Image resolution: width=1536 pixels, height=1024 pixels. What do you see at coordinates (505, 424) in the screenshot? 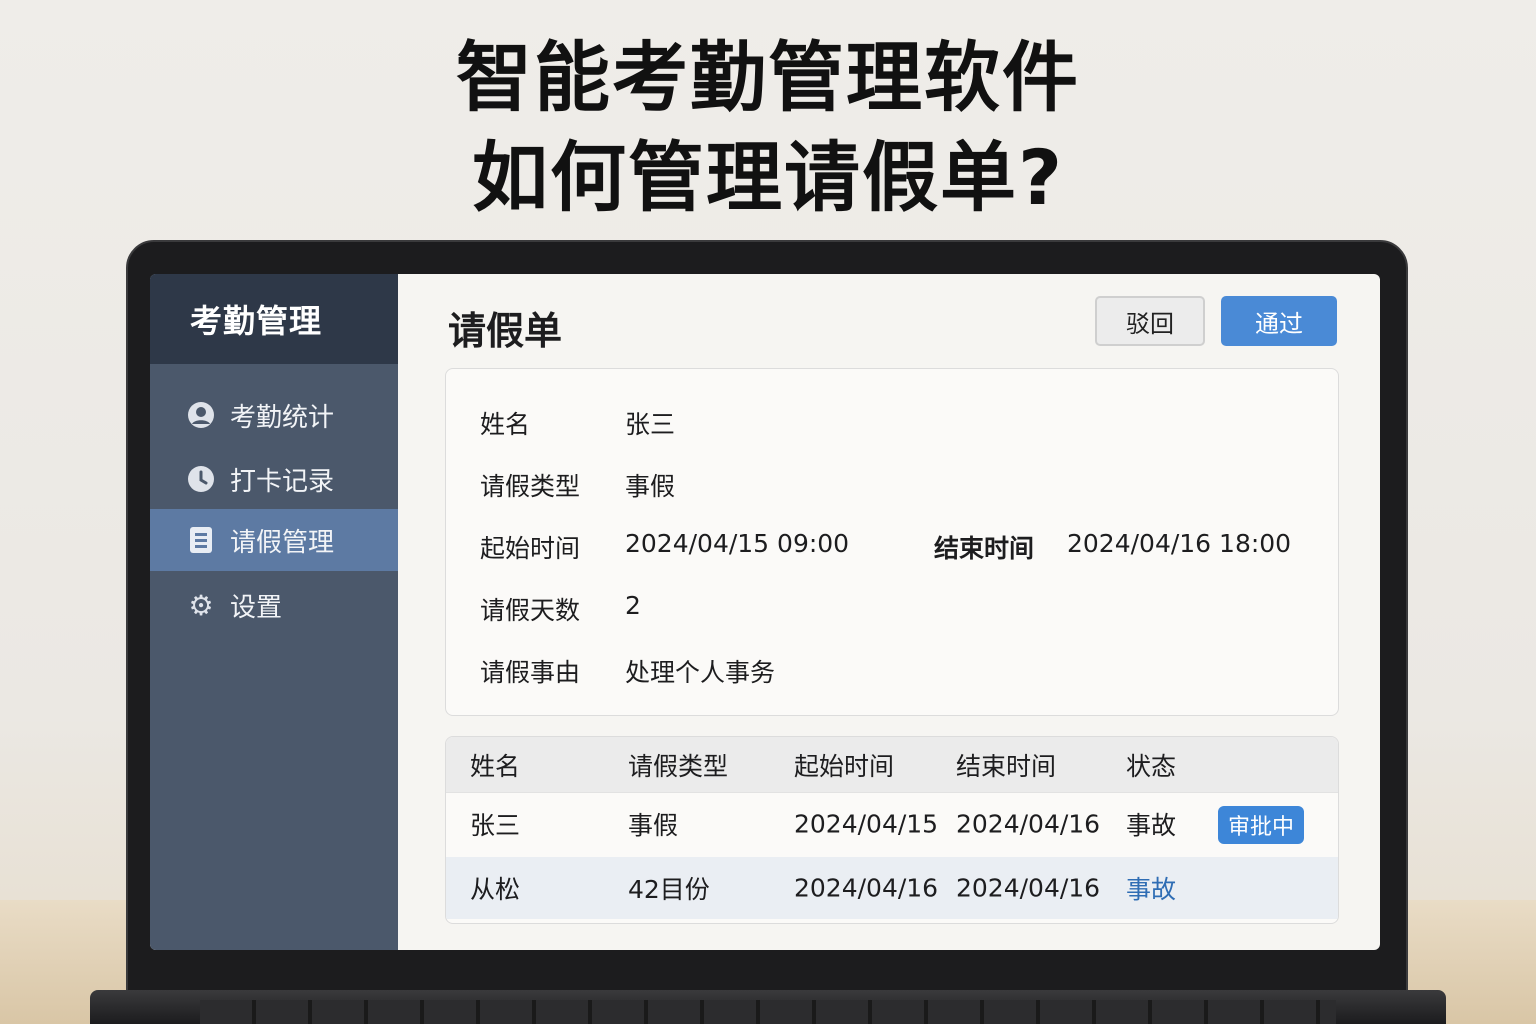
I see `field-label: 姓名` at bounding box center [505, 424].